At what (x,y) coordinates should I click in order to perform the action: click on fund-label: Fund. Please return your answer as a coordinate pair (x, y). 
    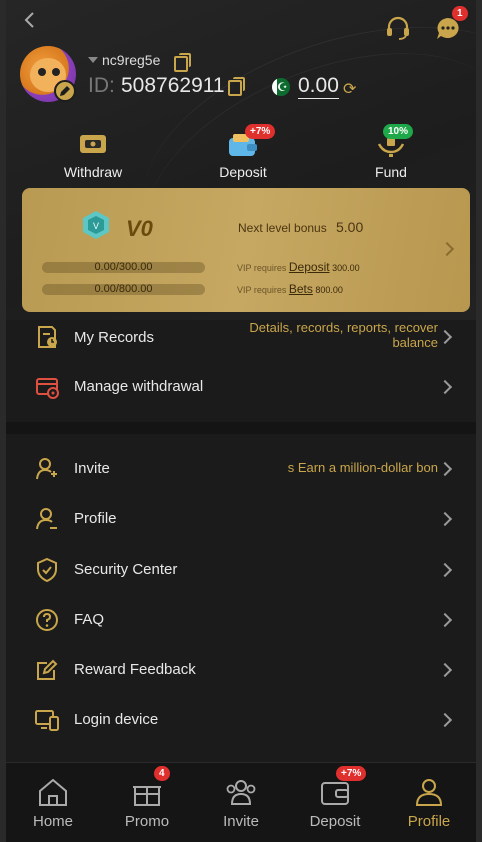
    Looking at the image, I should click on (391, 172).